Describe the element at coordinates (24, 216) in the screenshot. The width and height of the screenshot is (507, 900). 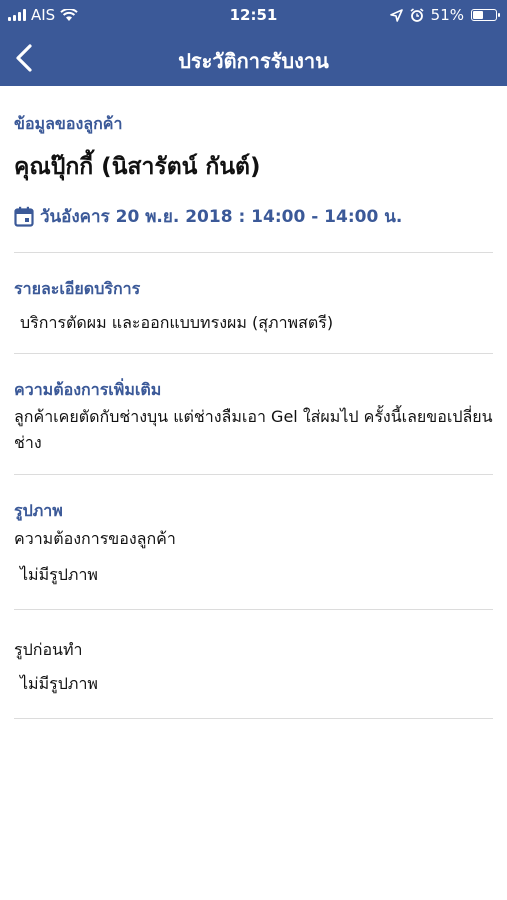
I see `calendar-icon` at that location.